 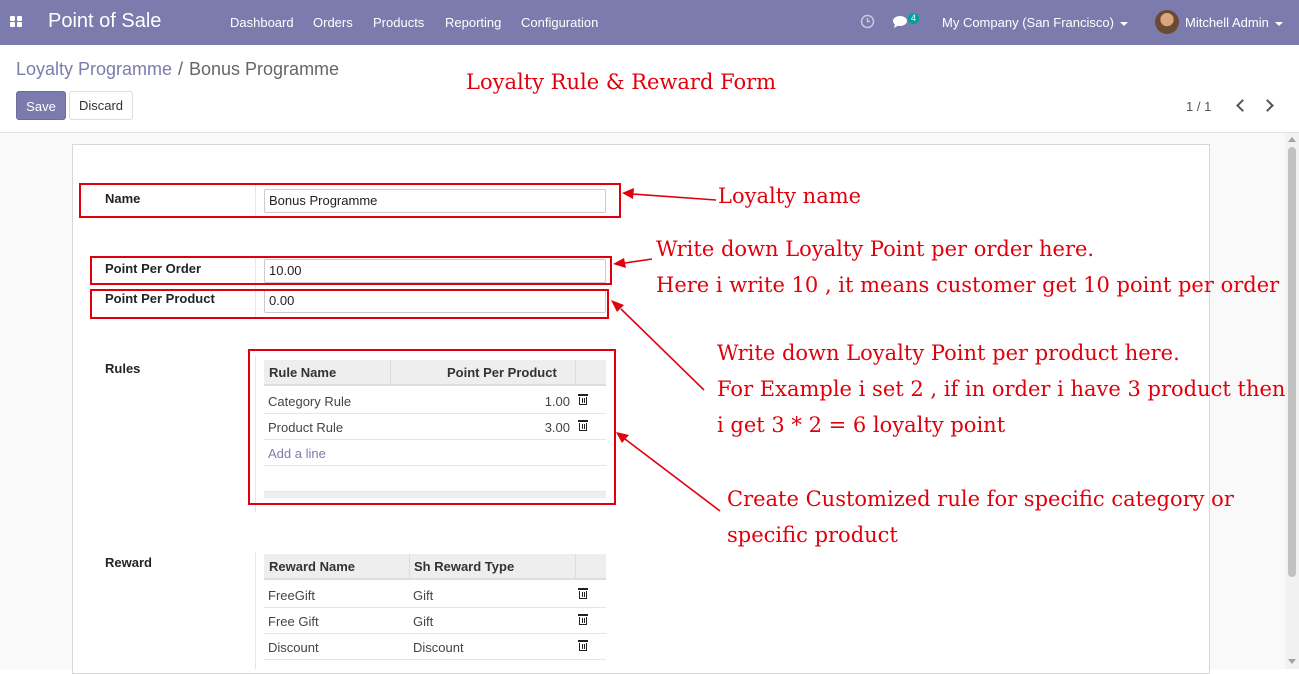 I want to click on annotation-loyalty-name: Loyalty name, so click(x=790, y=196).